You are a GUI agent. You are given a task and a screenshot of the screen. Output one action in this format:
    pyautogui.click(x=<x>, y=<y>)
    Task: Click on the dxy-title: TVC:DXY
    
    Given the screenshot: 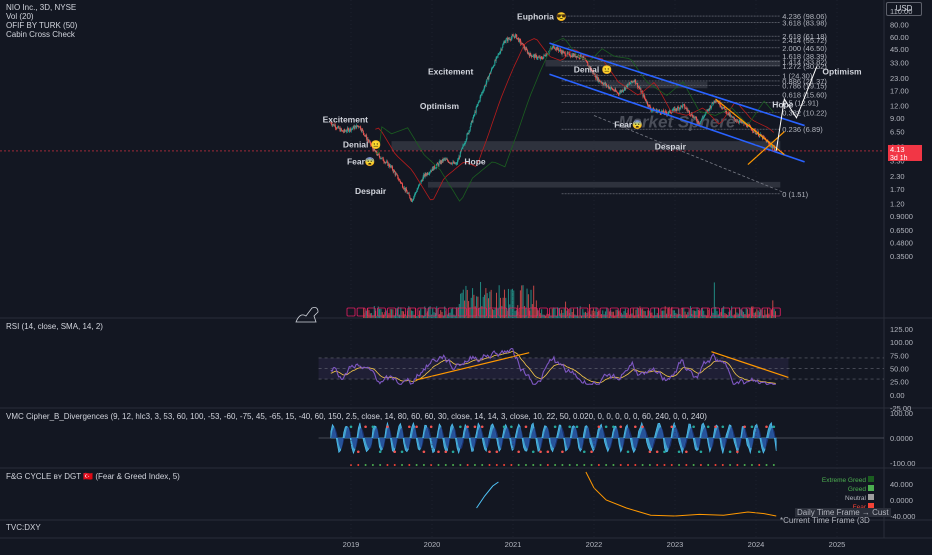 What is the action you would take?
    pyautogui.click(x=23, y=527)
    